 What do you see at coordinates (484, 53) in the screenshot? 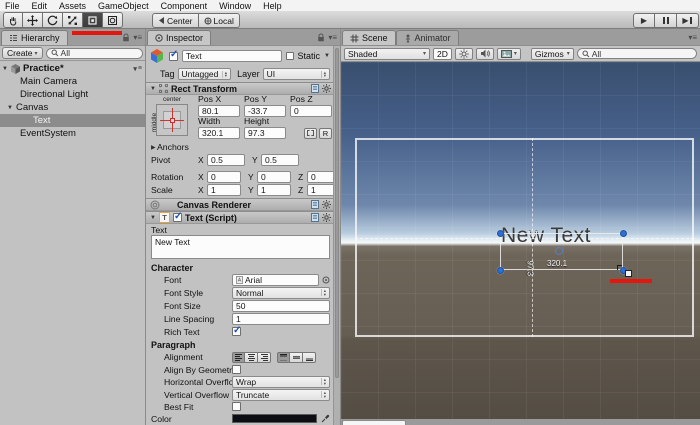
I see `audio-toggle-button` at bounding box center [484, 53].